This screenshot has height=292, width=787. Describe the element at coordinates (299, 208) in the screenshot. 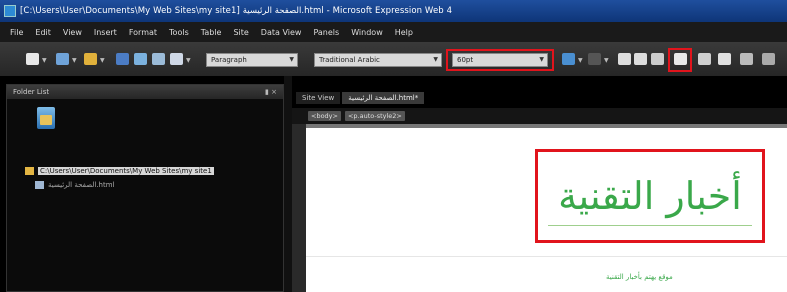

I see `vertical-ruler` at that location.